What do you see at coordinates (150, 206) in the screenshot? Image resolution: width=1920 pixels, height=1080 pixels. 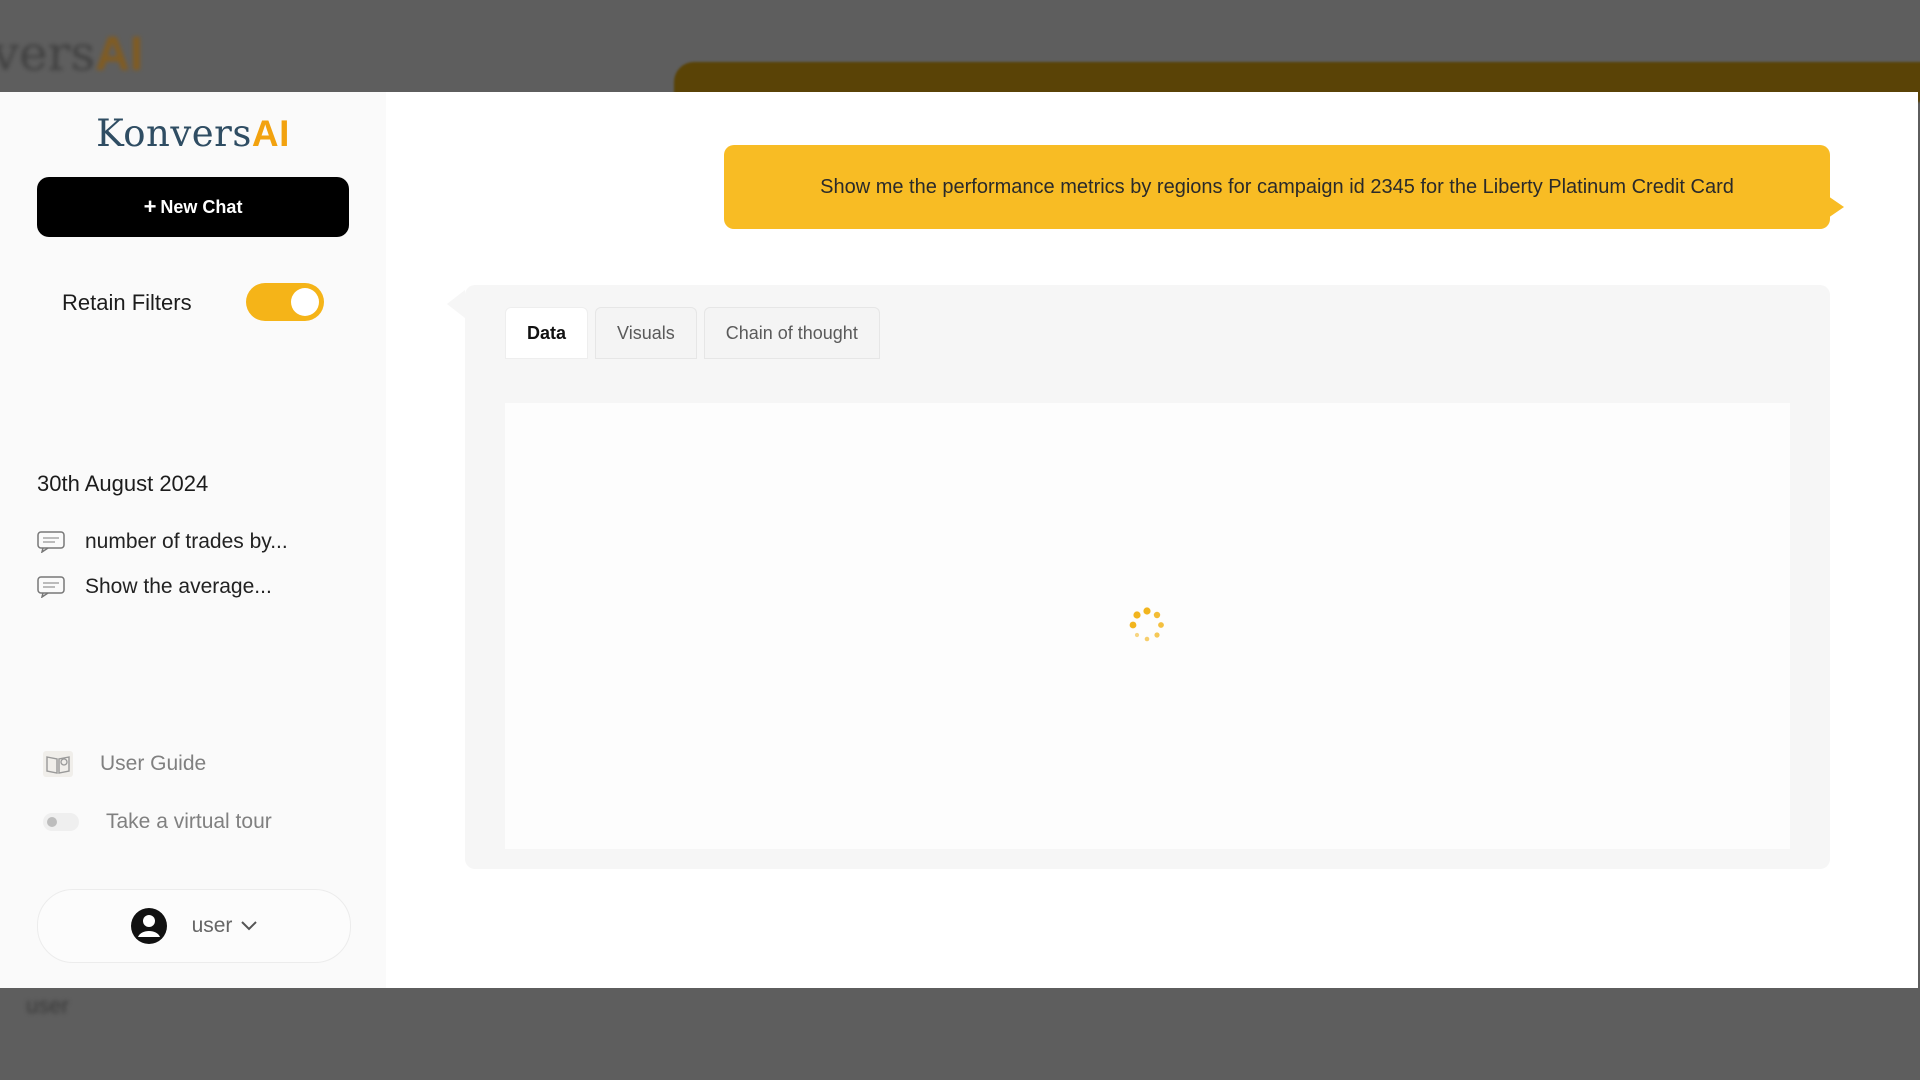 I see `plus-icon: +` at bounding box center [150, 206].